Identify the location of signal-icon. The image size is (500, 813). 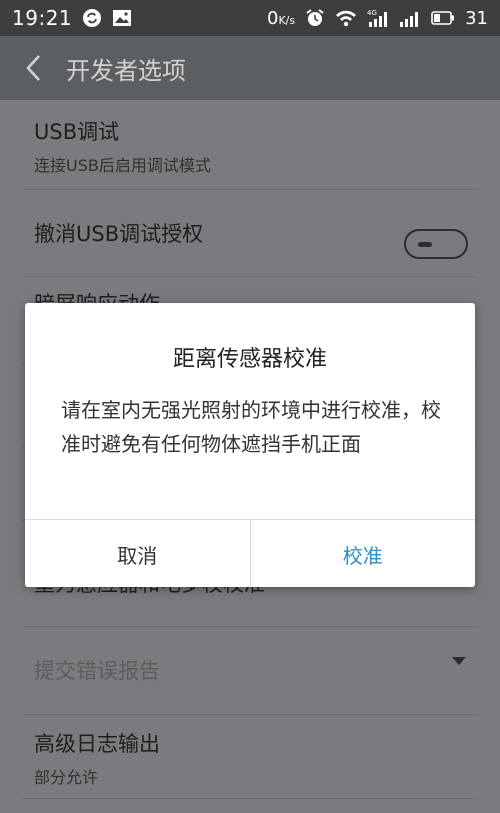
(410, 18).